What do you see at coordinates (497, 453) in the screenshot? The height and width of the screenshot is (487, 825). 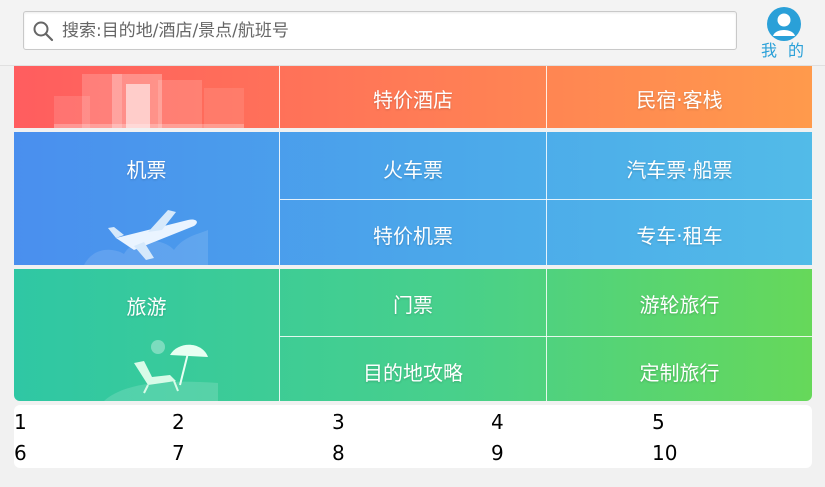 I see `number-item: 9` at bounding box center [497, 453].